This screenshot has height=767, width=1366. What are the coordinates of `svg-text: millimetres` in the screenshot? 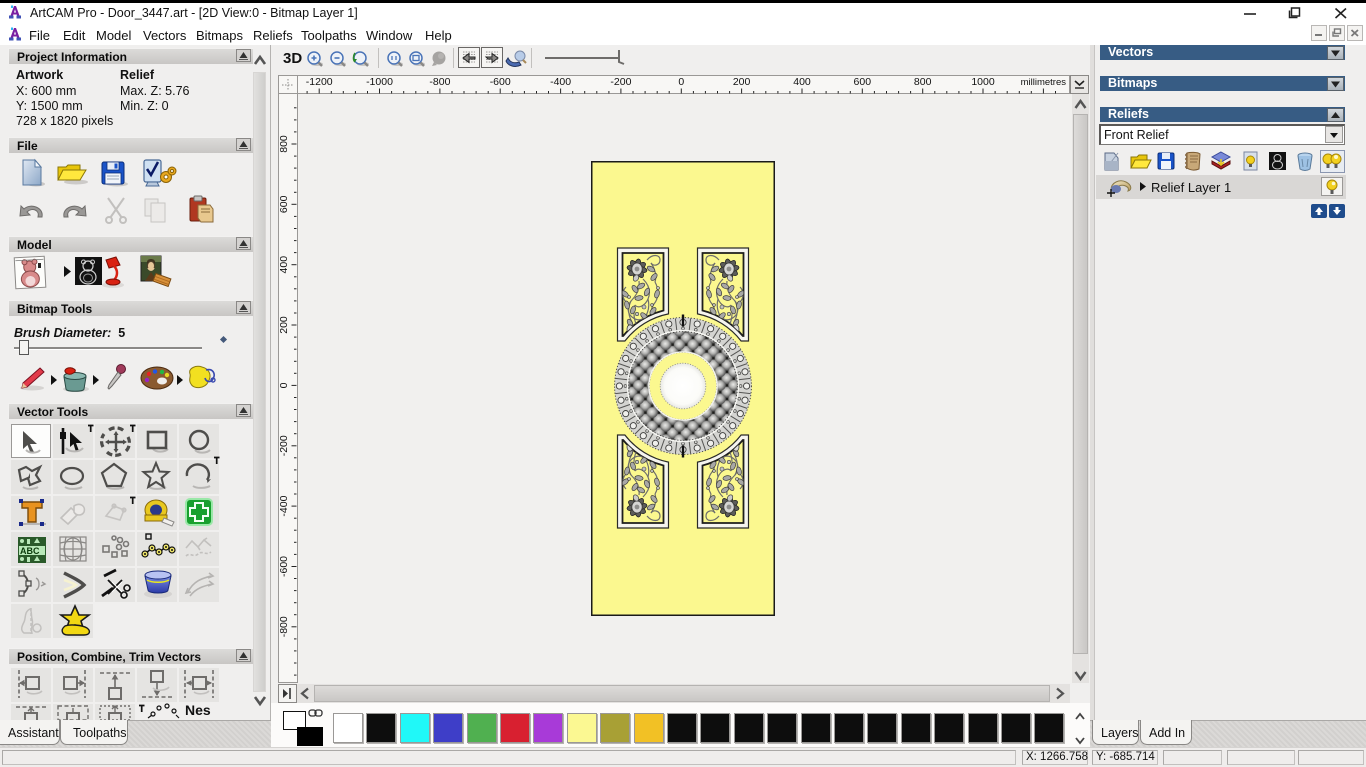 It's located at (1044, 82).